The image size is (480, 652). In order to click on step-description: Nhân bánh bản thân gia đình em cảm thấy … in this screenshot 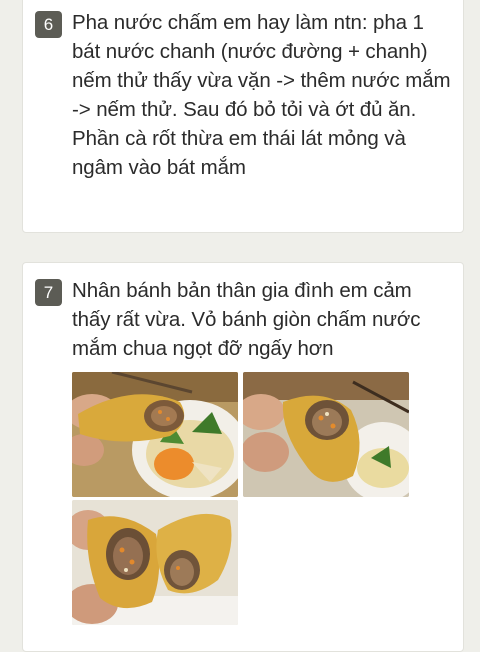, I will do `click(246, 319)`.